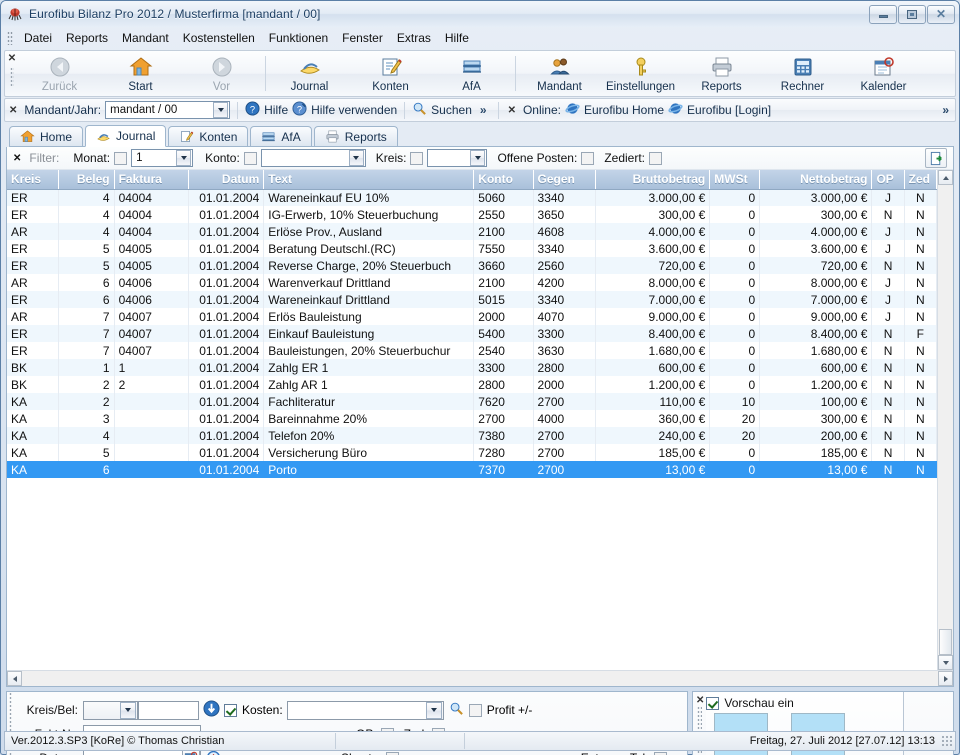  Describe the element at coordinates (883, 73) in the screenshot. I see `toolbar-button-kalender: Kalender` at that location.